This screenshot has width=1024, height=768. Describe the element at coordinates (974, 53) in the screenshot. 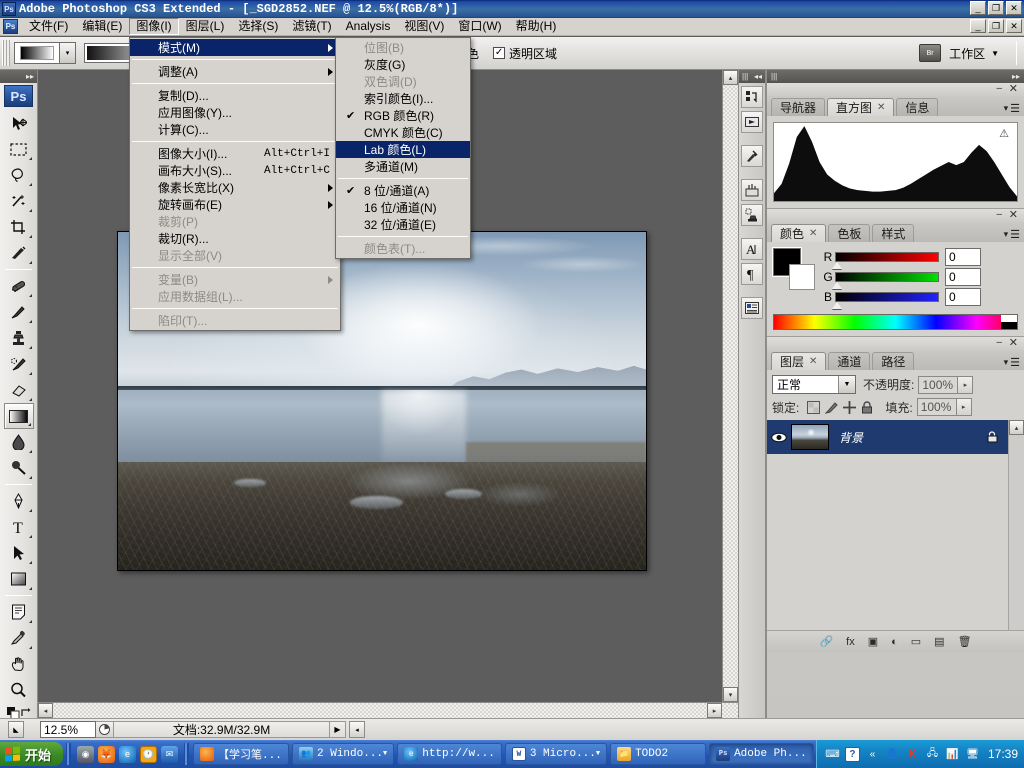

I see `workspace-button: 工作区 ▼` at that location.